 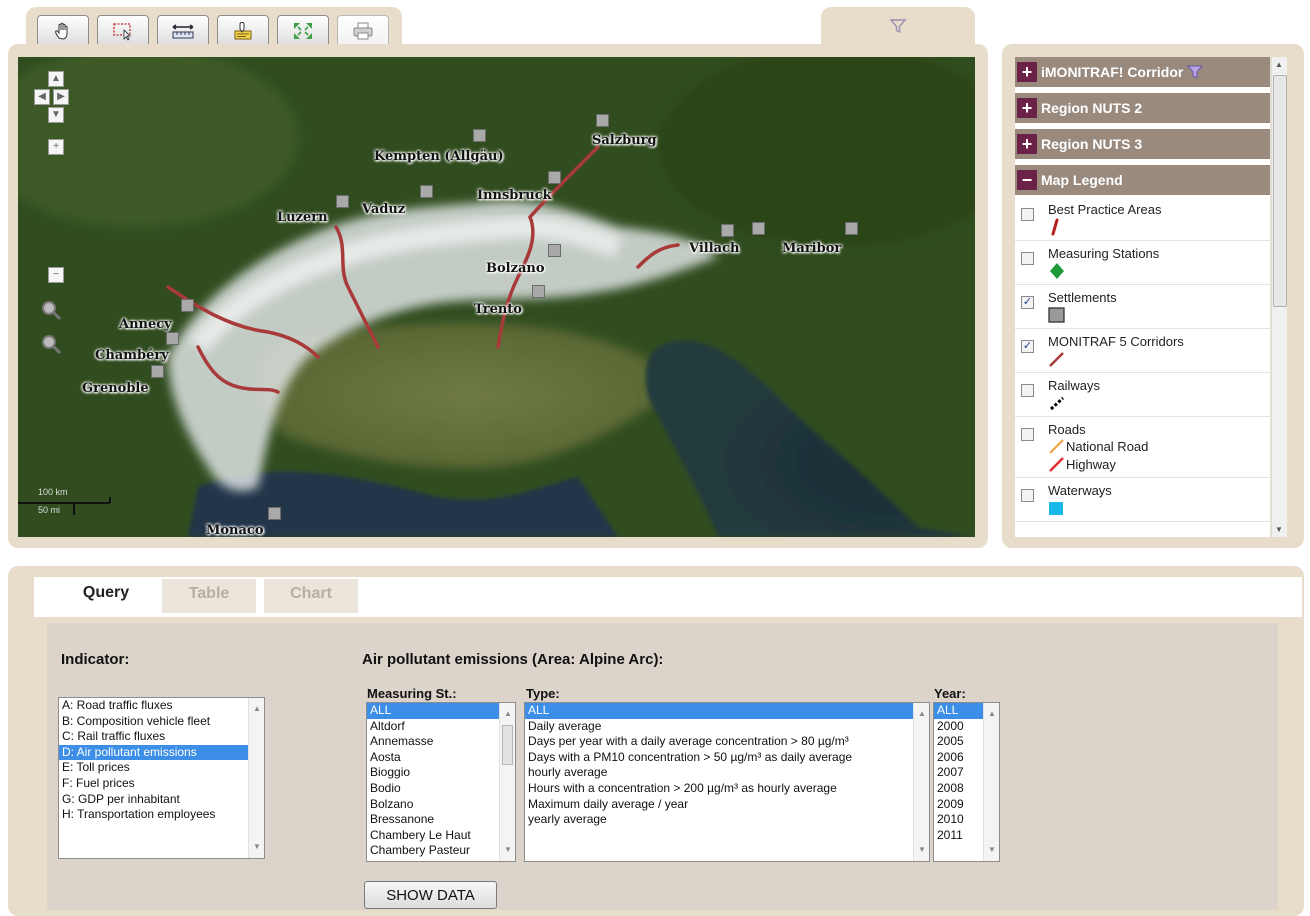 What do you see at coordinates (384, 209) in the screenshot?
I see `city-label-vaduz: Vaduz` at bounding box center [384, 209].